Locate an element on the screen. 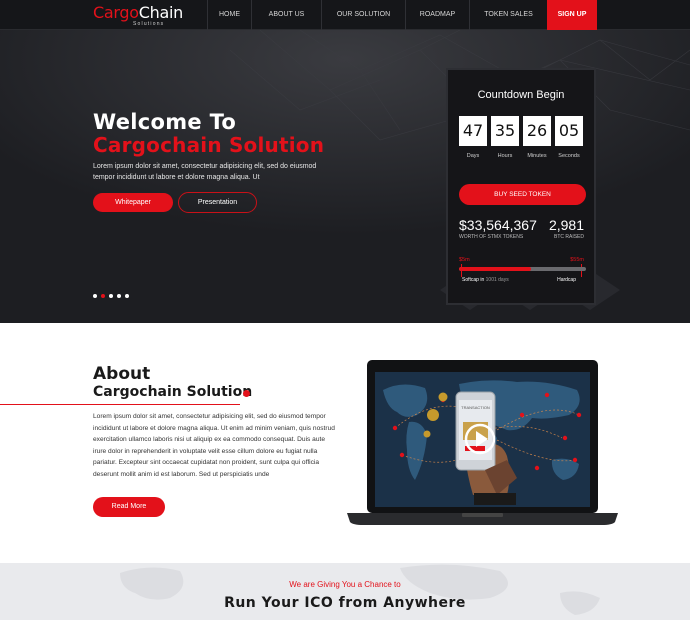 This screenshot has width=690, height=620. ico-background-map is located at coordinates (360, 589).